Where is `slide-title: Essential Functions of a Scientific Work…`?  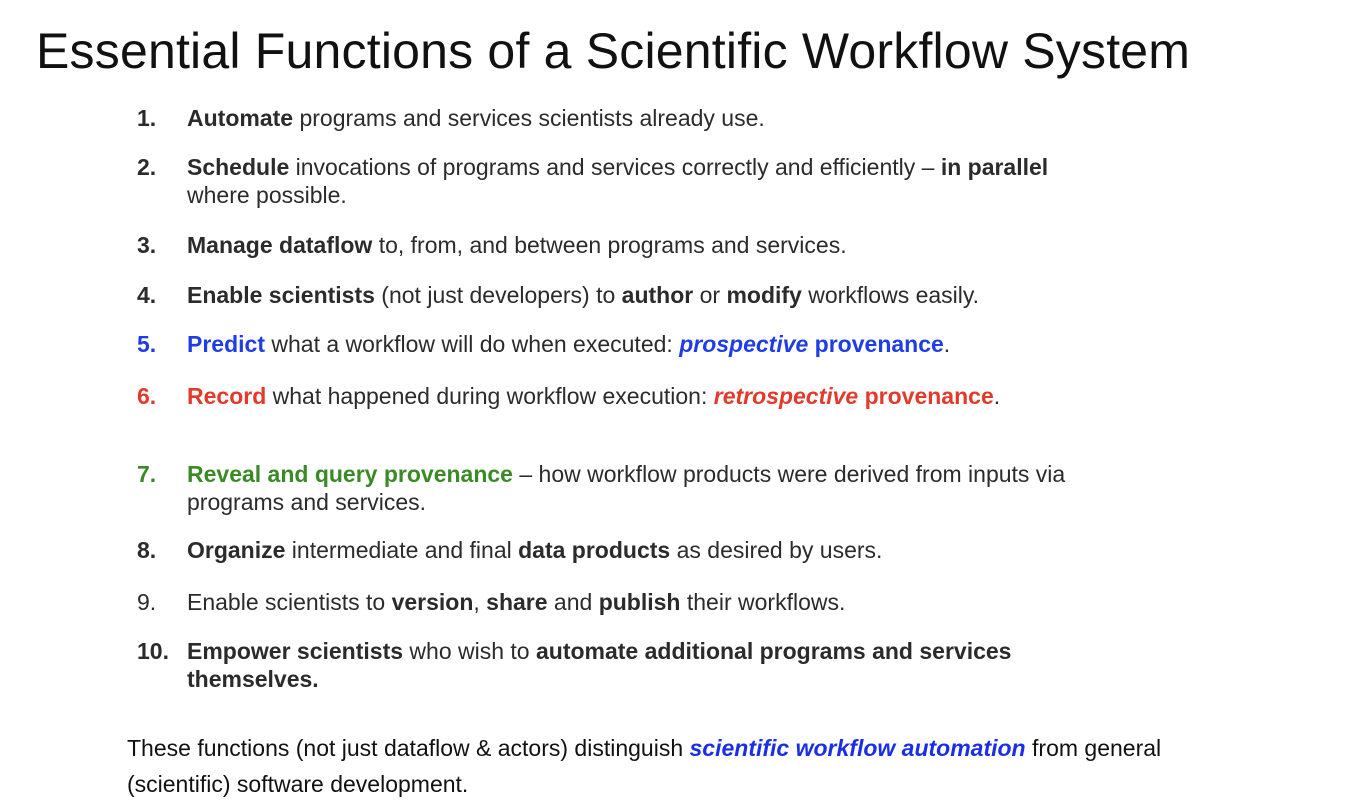 slide-title: Essential Functions of a Scientific Work… is located at coordinates (613, 51).